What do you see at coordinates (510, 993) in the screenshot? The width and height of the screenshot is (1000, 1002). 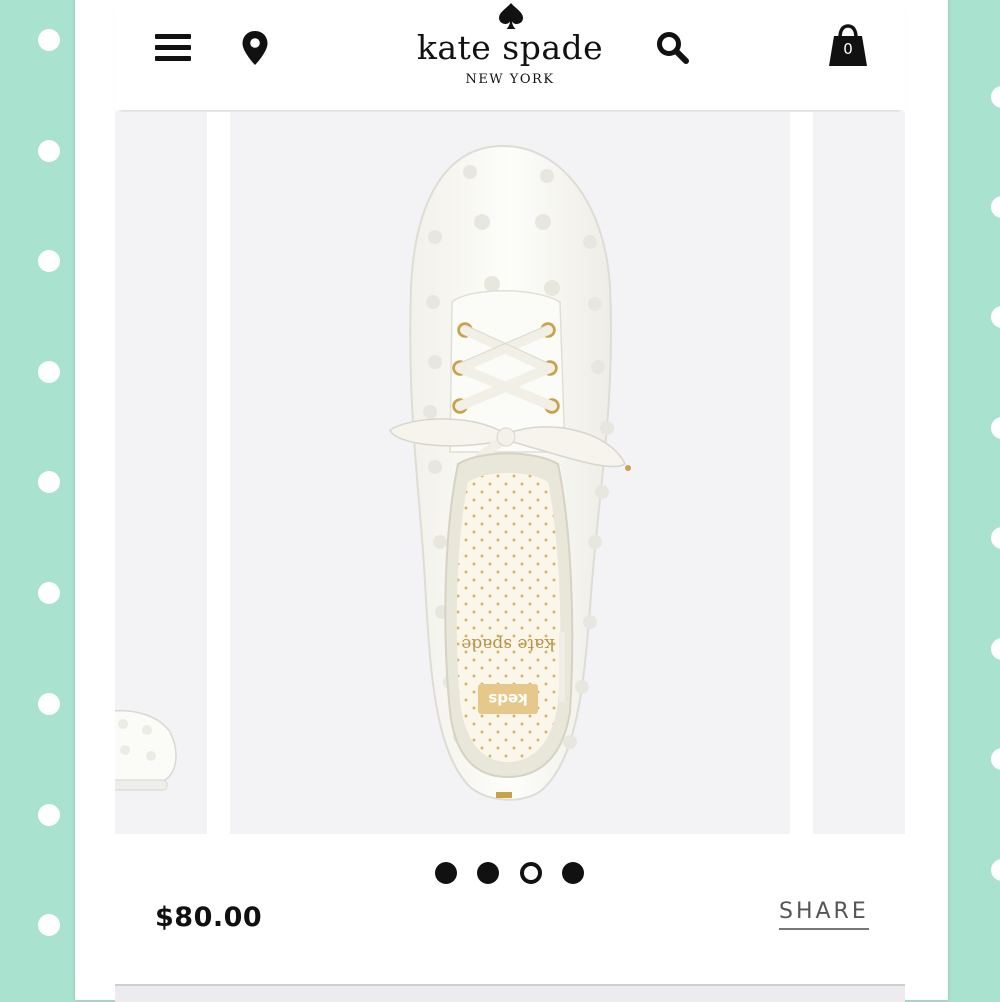 I see `section-divider` at bounding box center [510, 993].